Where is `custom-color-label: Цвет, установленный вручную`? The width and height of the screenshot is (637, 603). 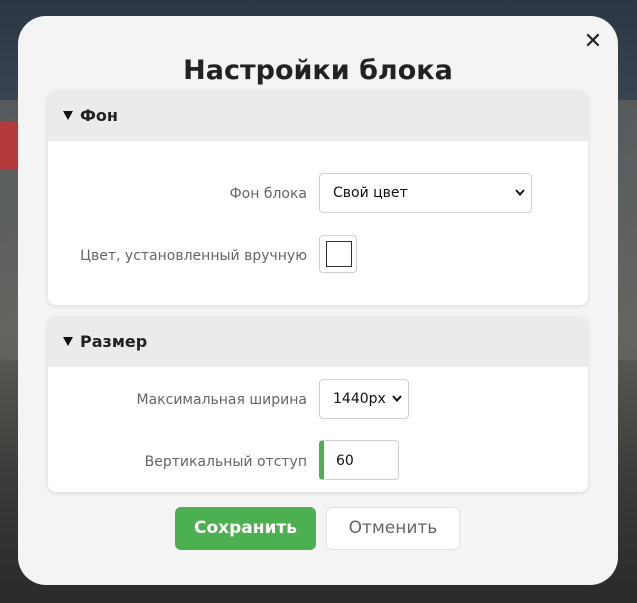
custom-color-label: Цвет, установленный вручную is located at coordinates (193, 256).